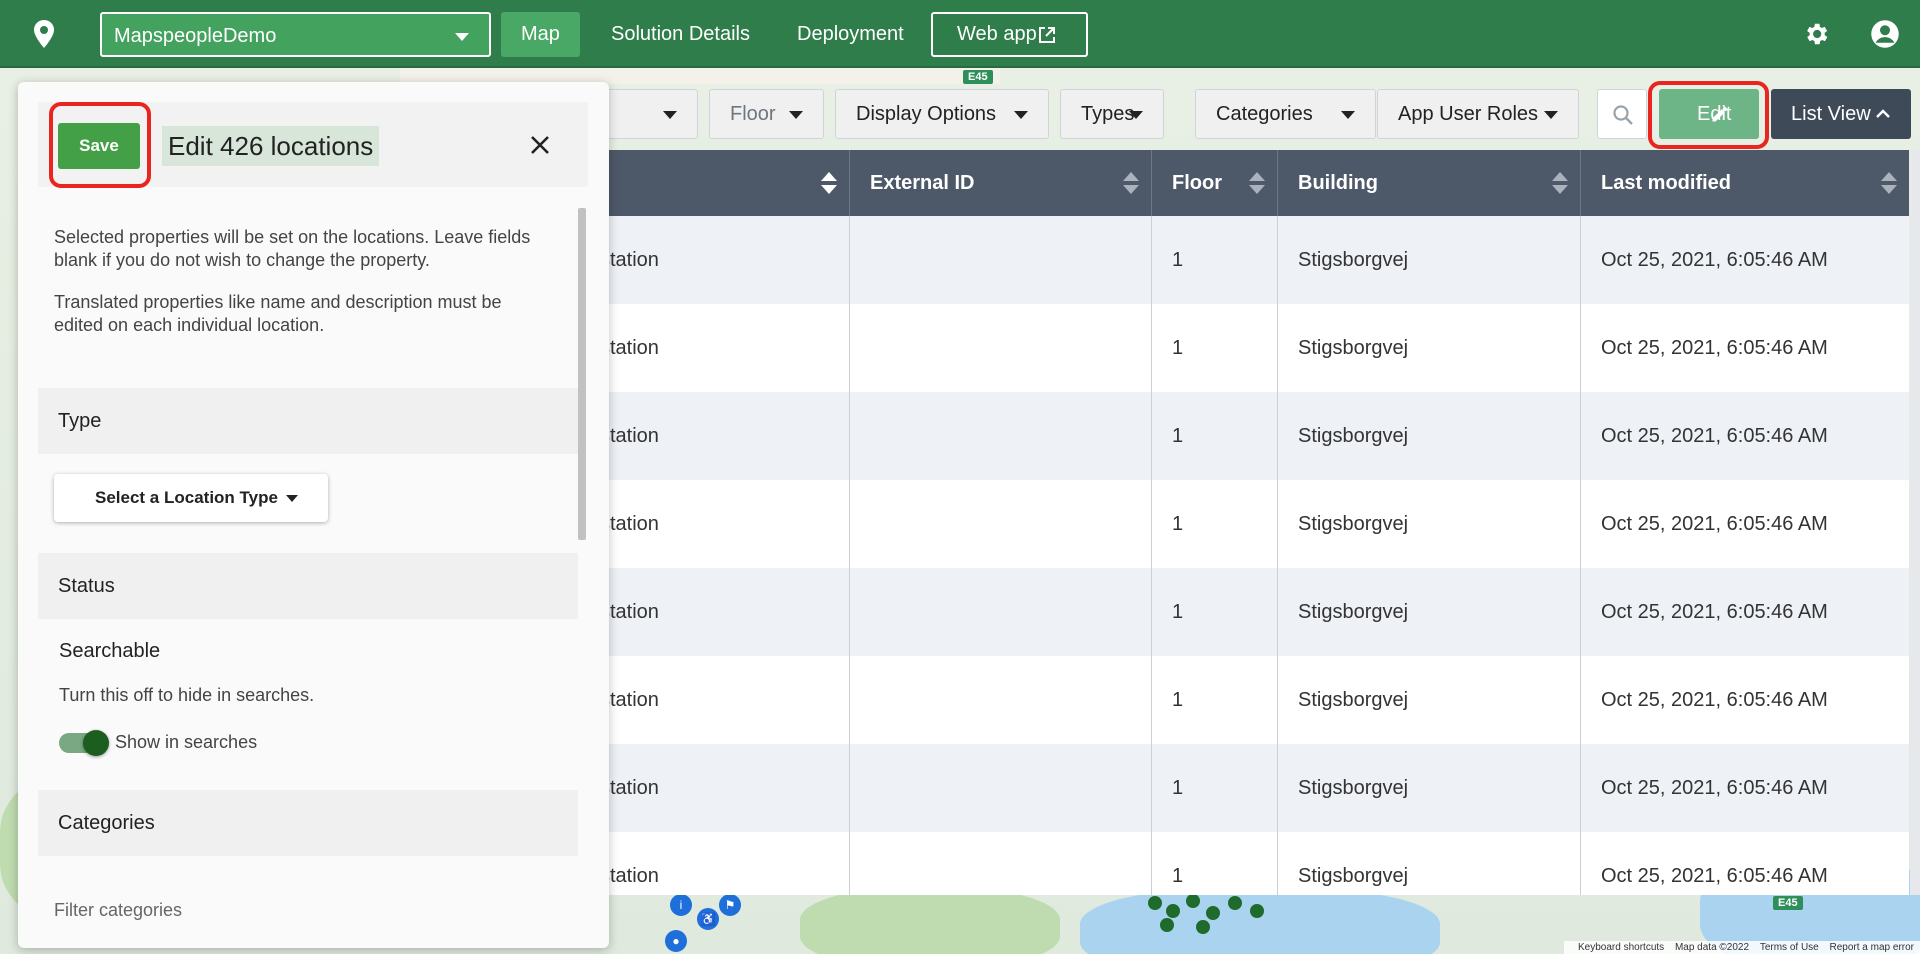 The height and width of the screenshot is (954, 1920). I want to click on column-header-building: Building, so click(1429, 183).